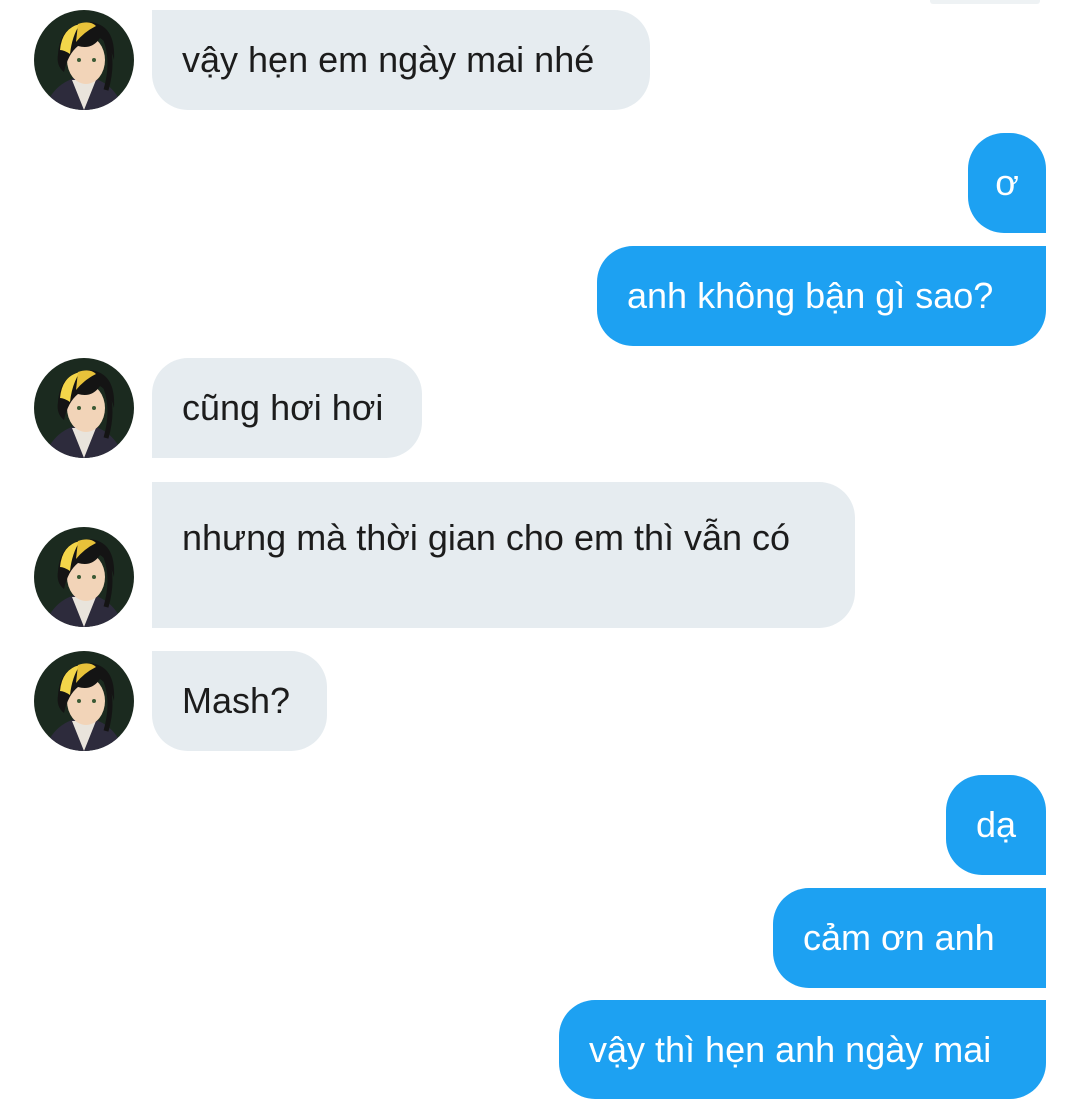  I want to click on outgoing-message-bubble: vậy thì hẹn anh ngày mai, so click(802, 1049).